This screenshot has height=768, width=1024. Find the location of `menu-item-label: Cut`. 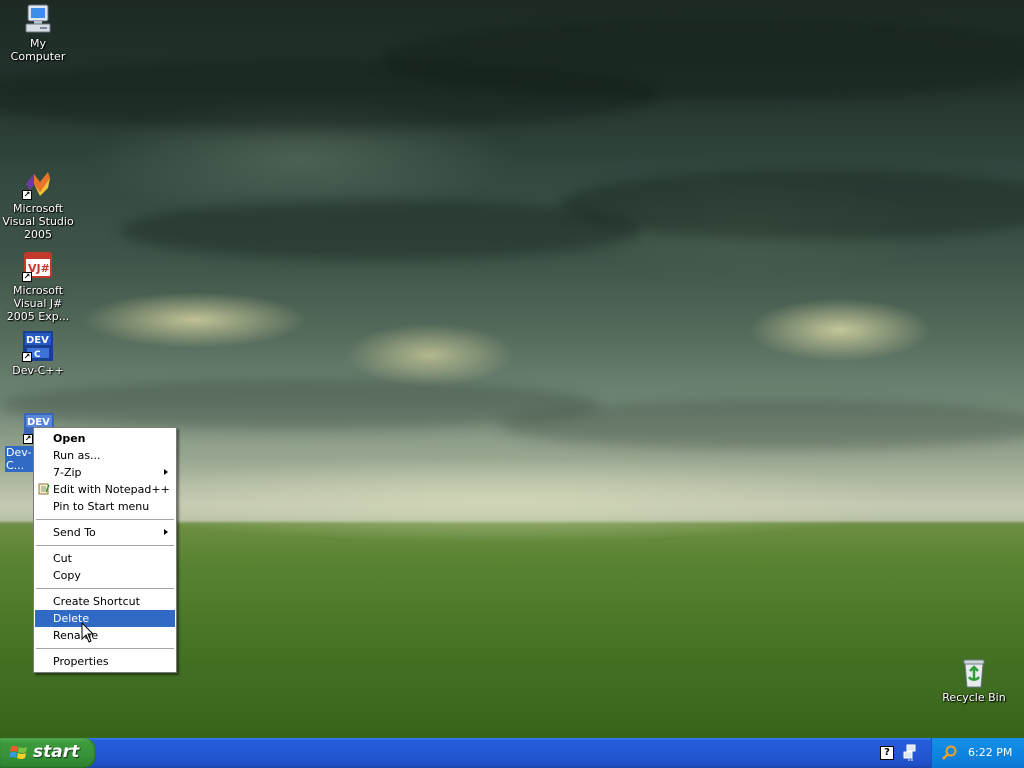

menu-item-label: Cut is located at coordinates (62, 558).